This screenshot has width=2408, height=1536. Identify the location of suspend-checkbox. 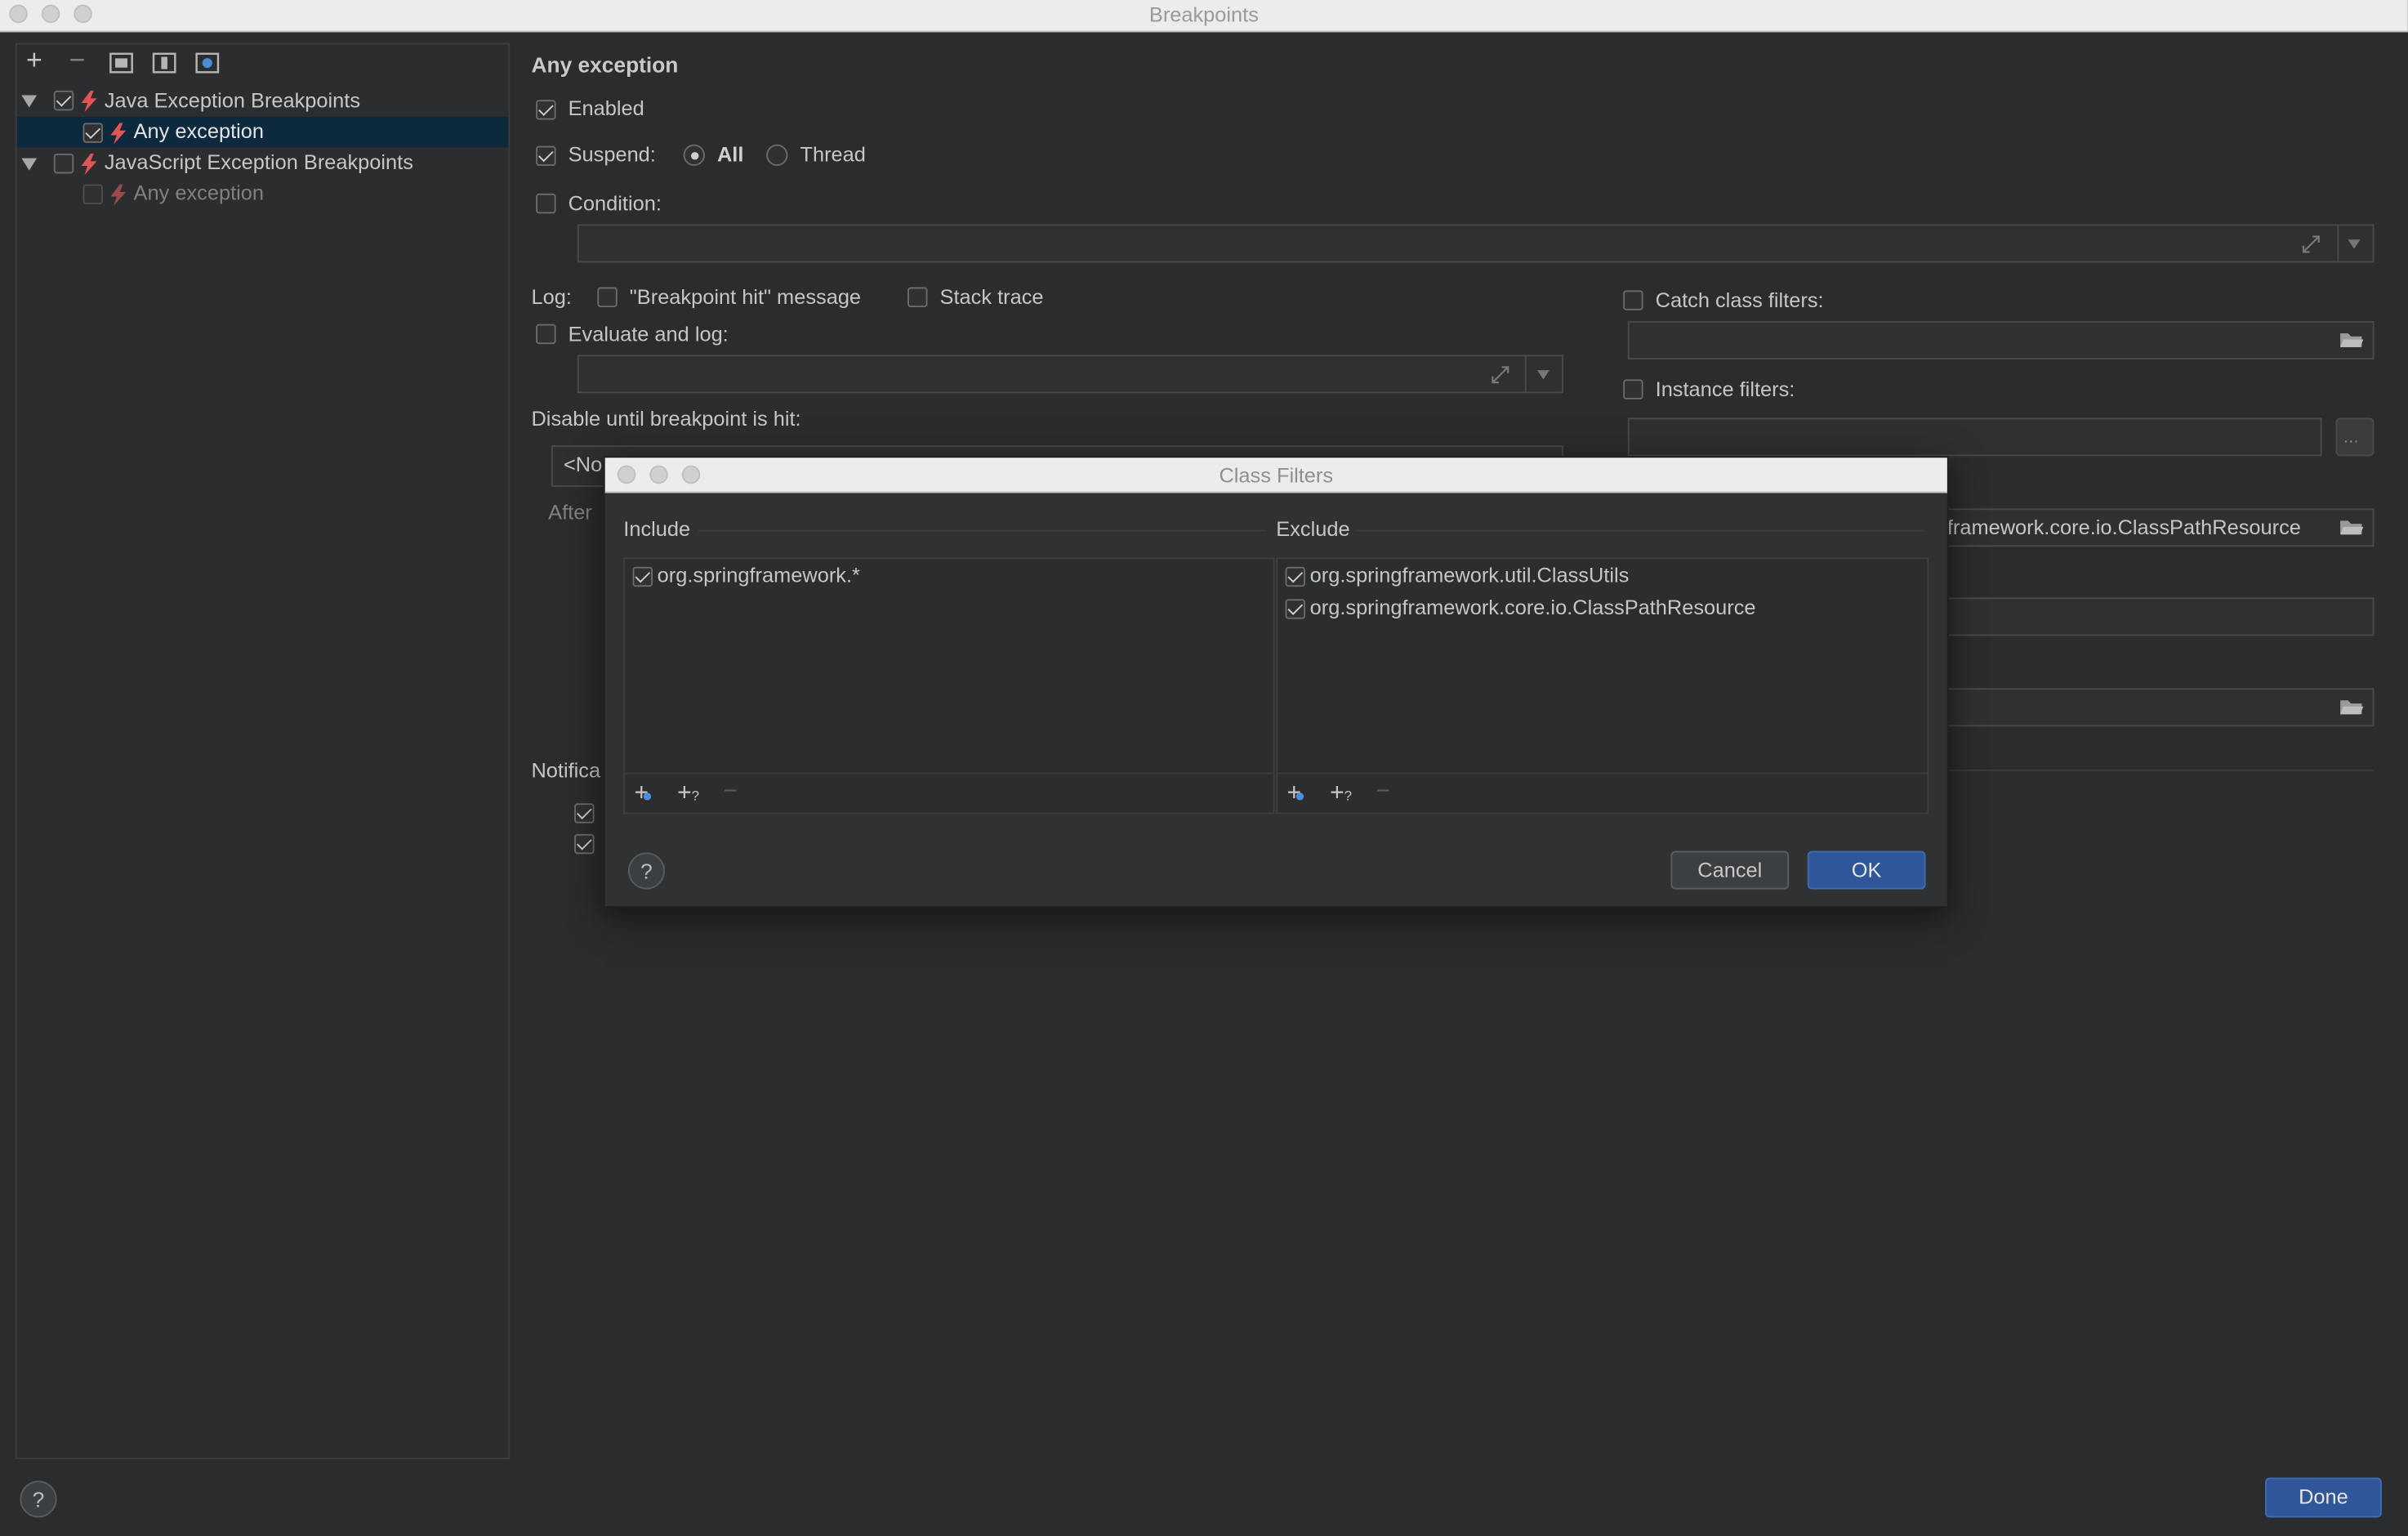
(546, 156).